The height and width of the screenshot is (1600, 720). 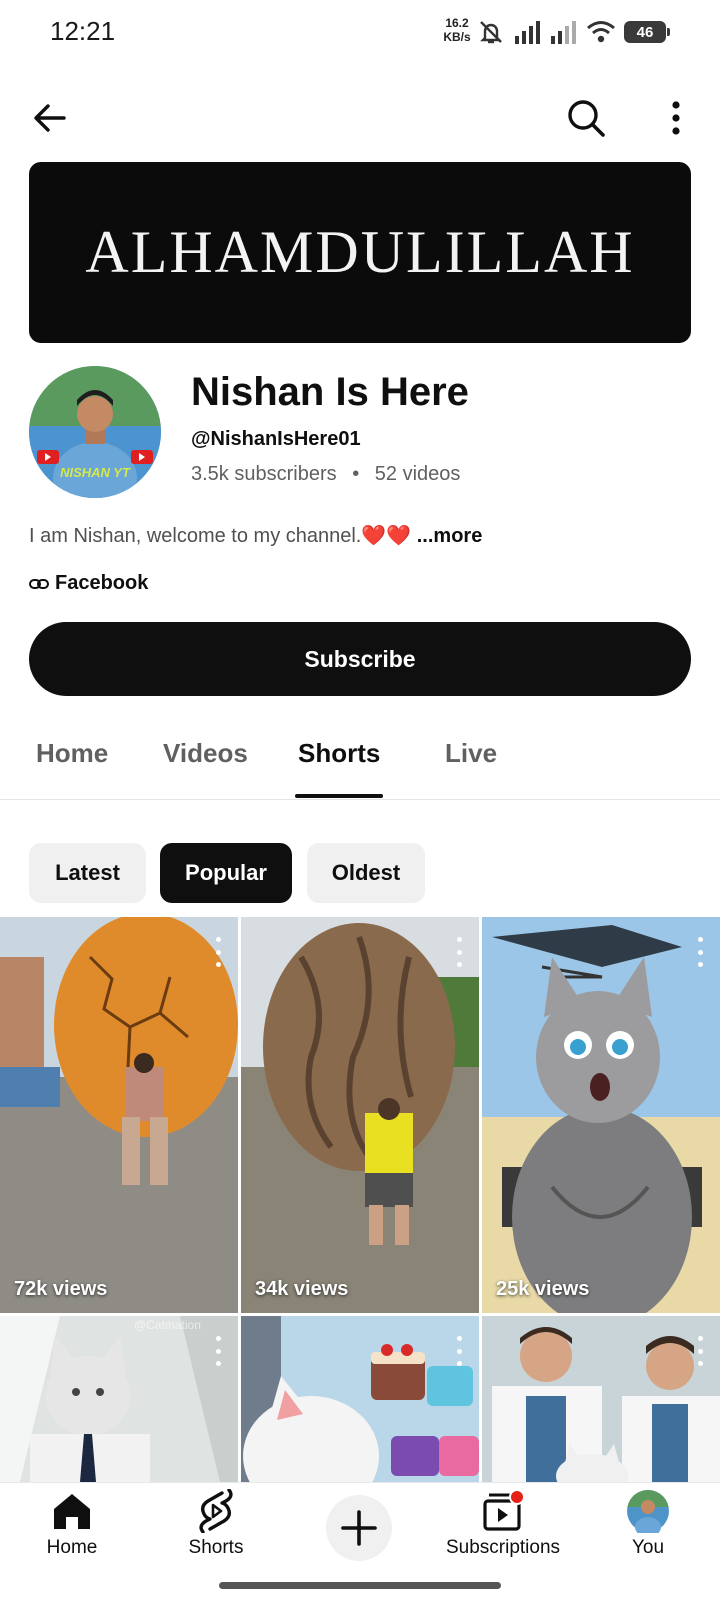 I want to click on nav-home: Home, so click(x=72, y=1524).